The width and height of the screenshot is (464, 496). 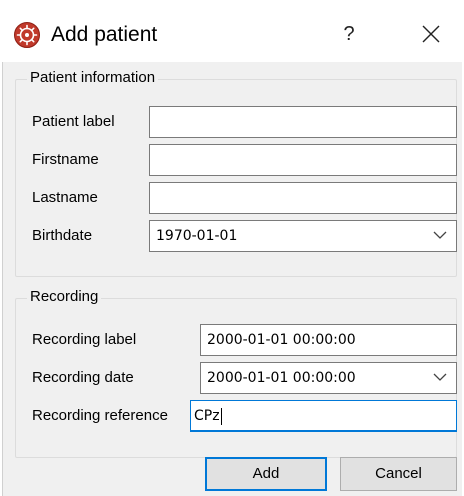 I want to click on recording-date-value: 2000-01-01 00:00:00, so click(x=281, y=378).